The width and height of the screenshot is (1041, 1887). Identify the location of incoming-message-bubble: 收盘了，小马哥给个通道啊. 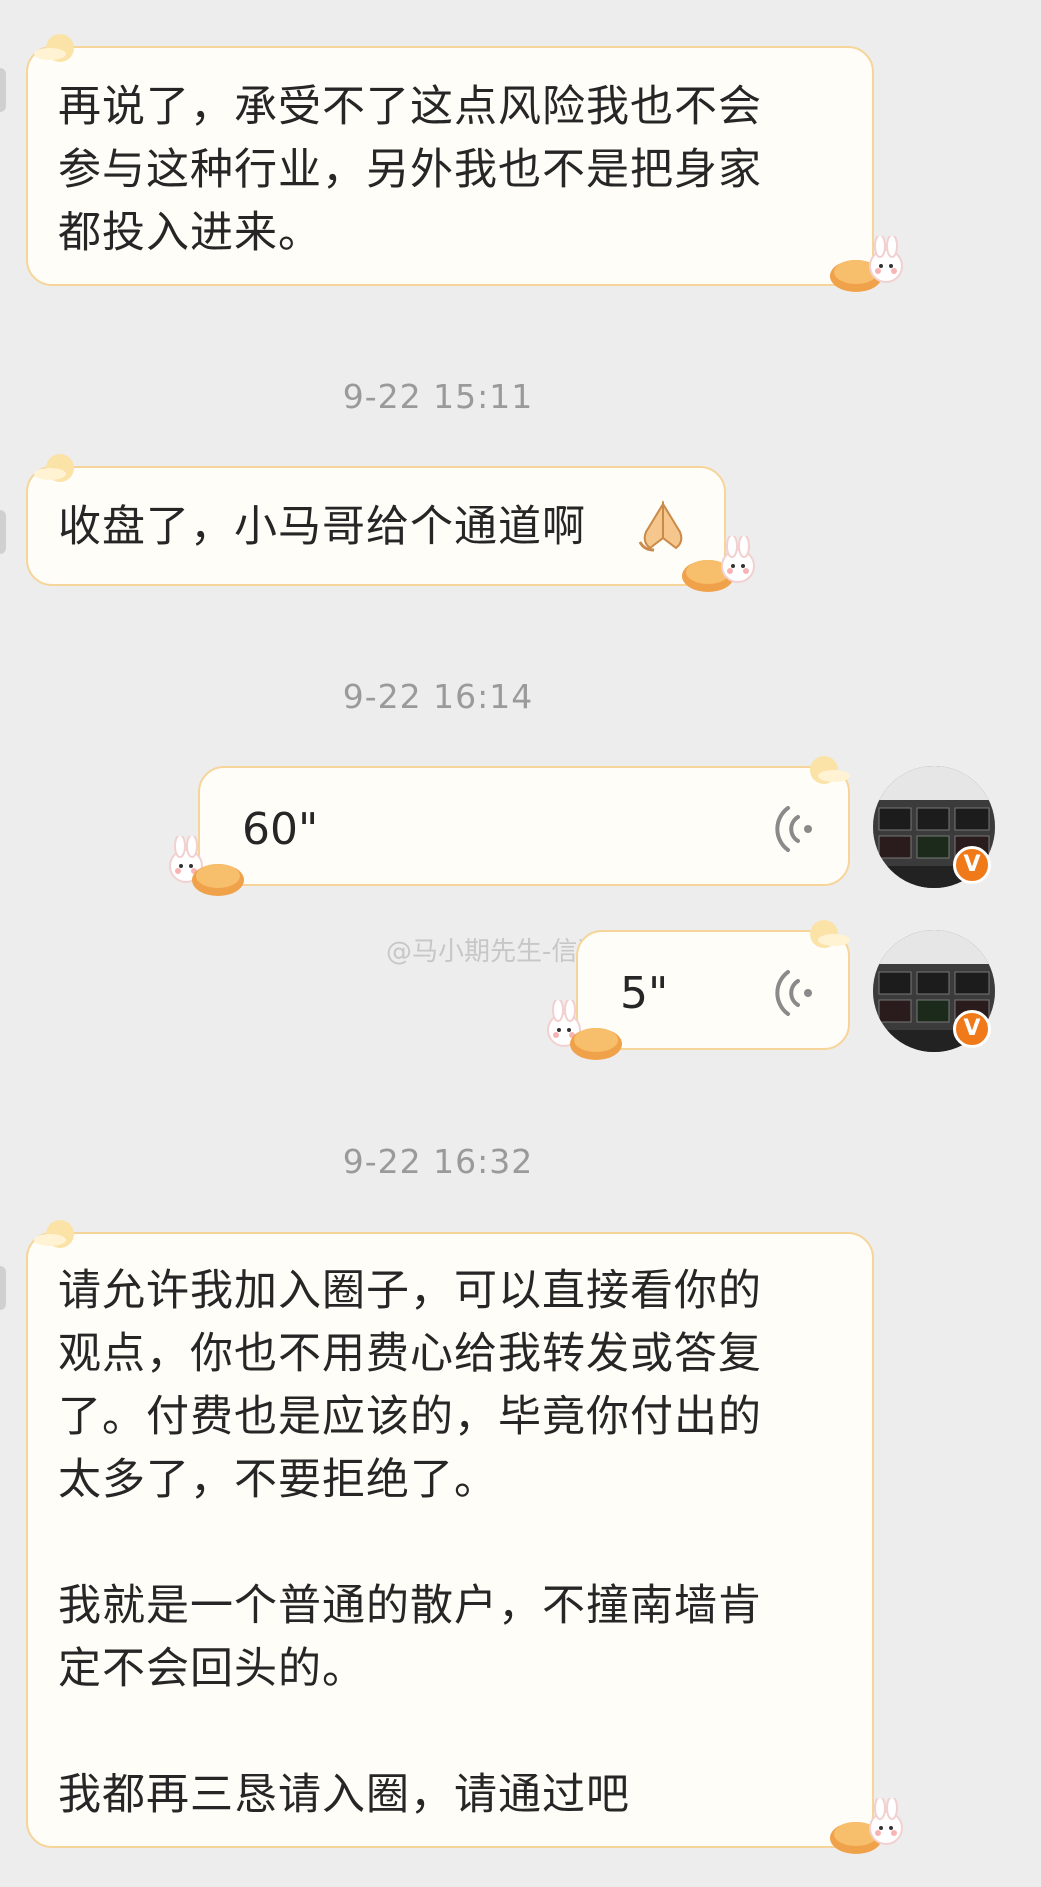
(376, 526).